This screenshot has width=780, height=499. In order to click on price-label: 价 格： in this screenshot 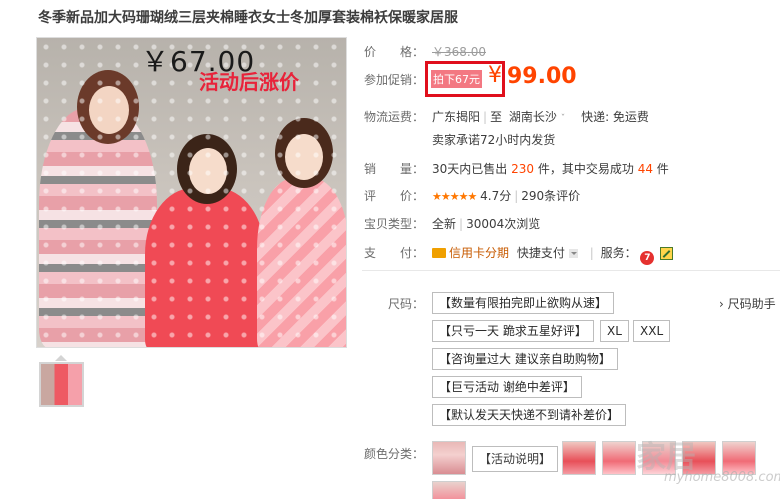, I will do `click(394, 52)`.